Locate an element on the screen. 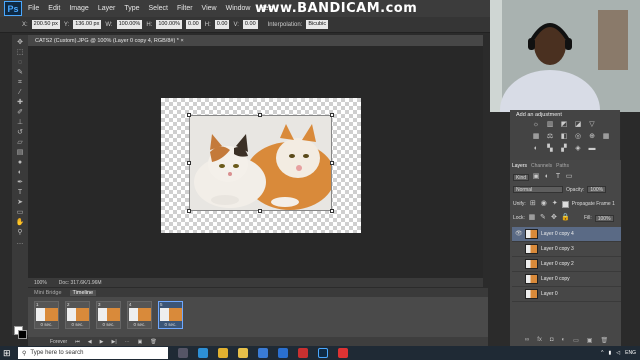 The height and width of the screenshot is (360, 640). vskew-input: 0.00 is located at coordinates (250, 24).